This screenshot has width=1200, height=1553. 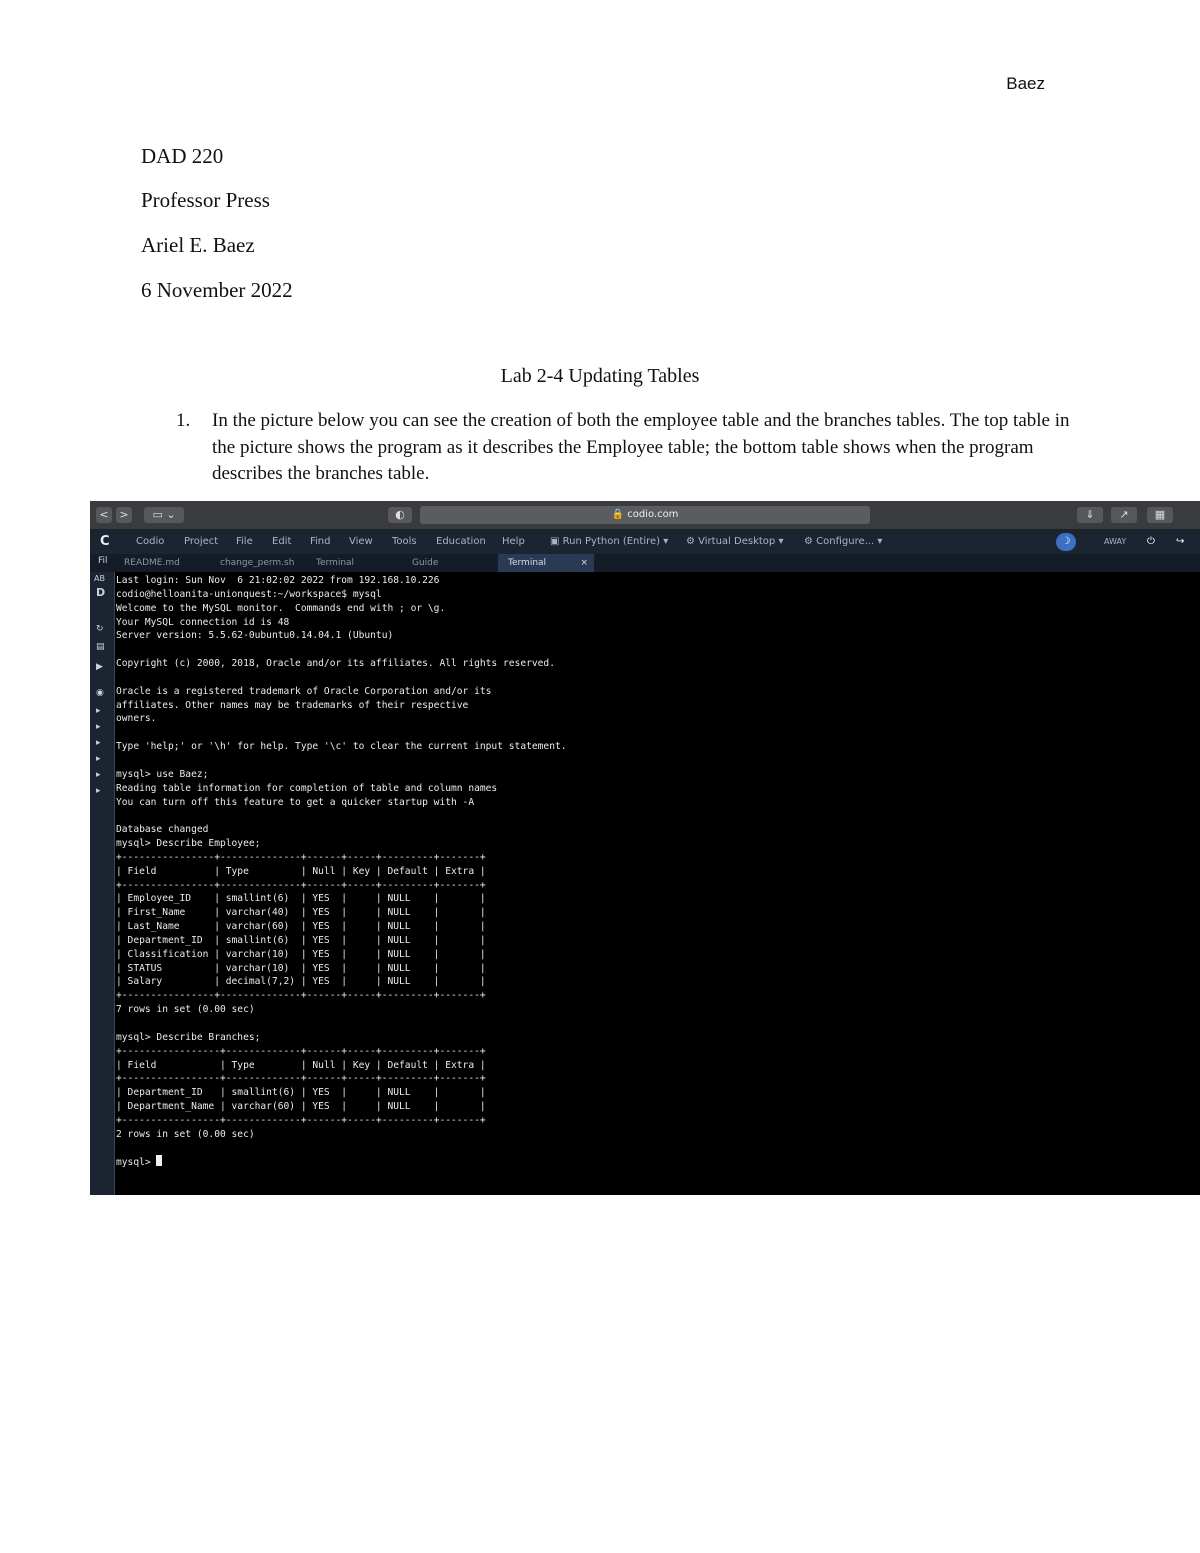 What do you see at coordinates (320, 542) in the screenshot?
I see `menu-find: Find` at bounding box center [320, 542].